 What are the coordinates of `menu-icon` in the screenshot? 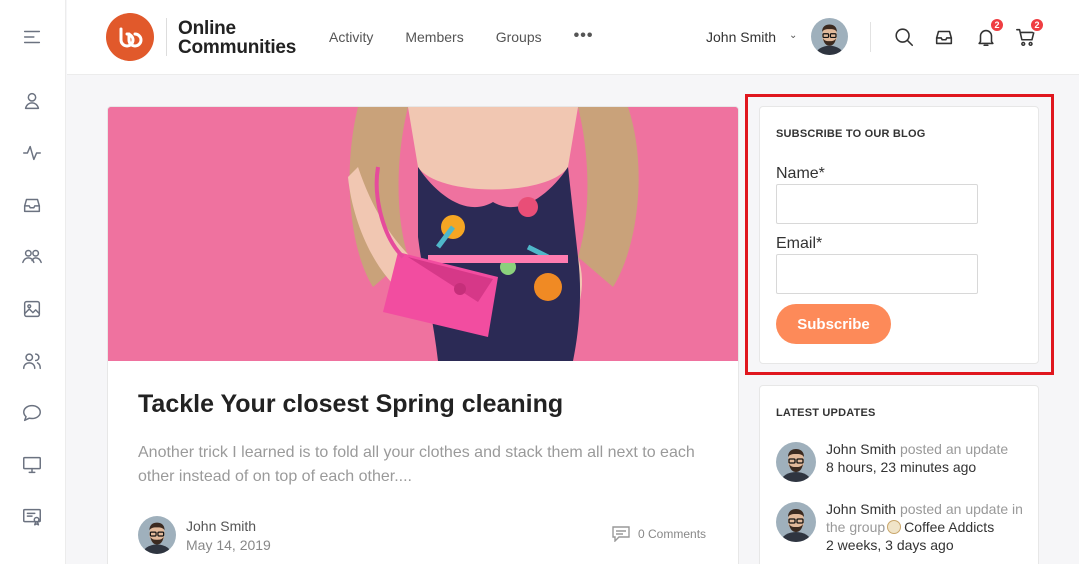 It's located at (32, 37).